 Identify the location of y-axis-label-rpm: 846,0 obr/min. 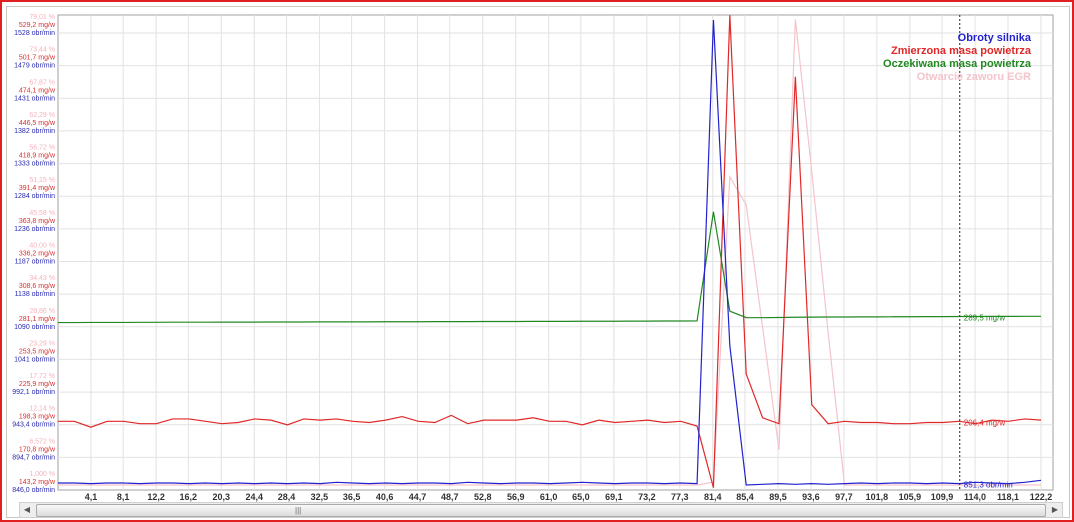
(33, 490).